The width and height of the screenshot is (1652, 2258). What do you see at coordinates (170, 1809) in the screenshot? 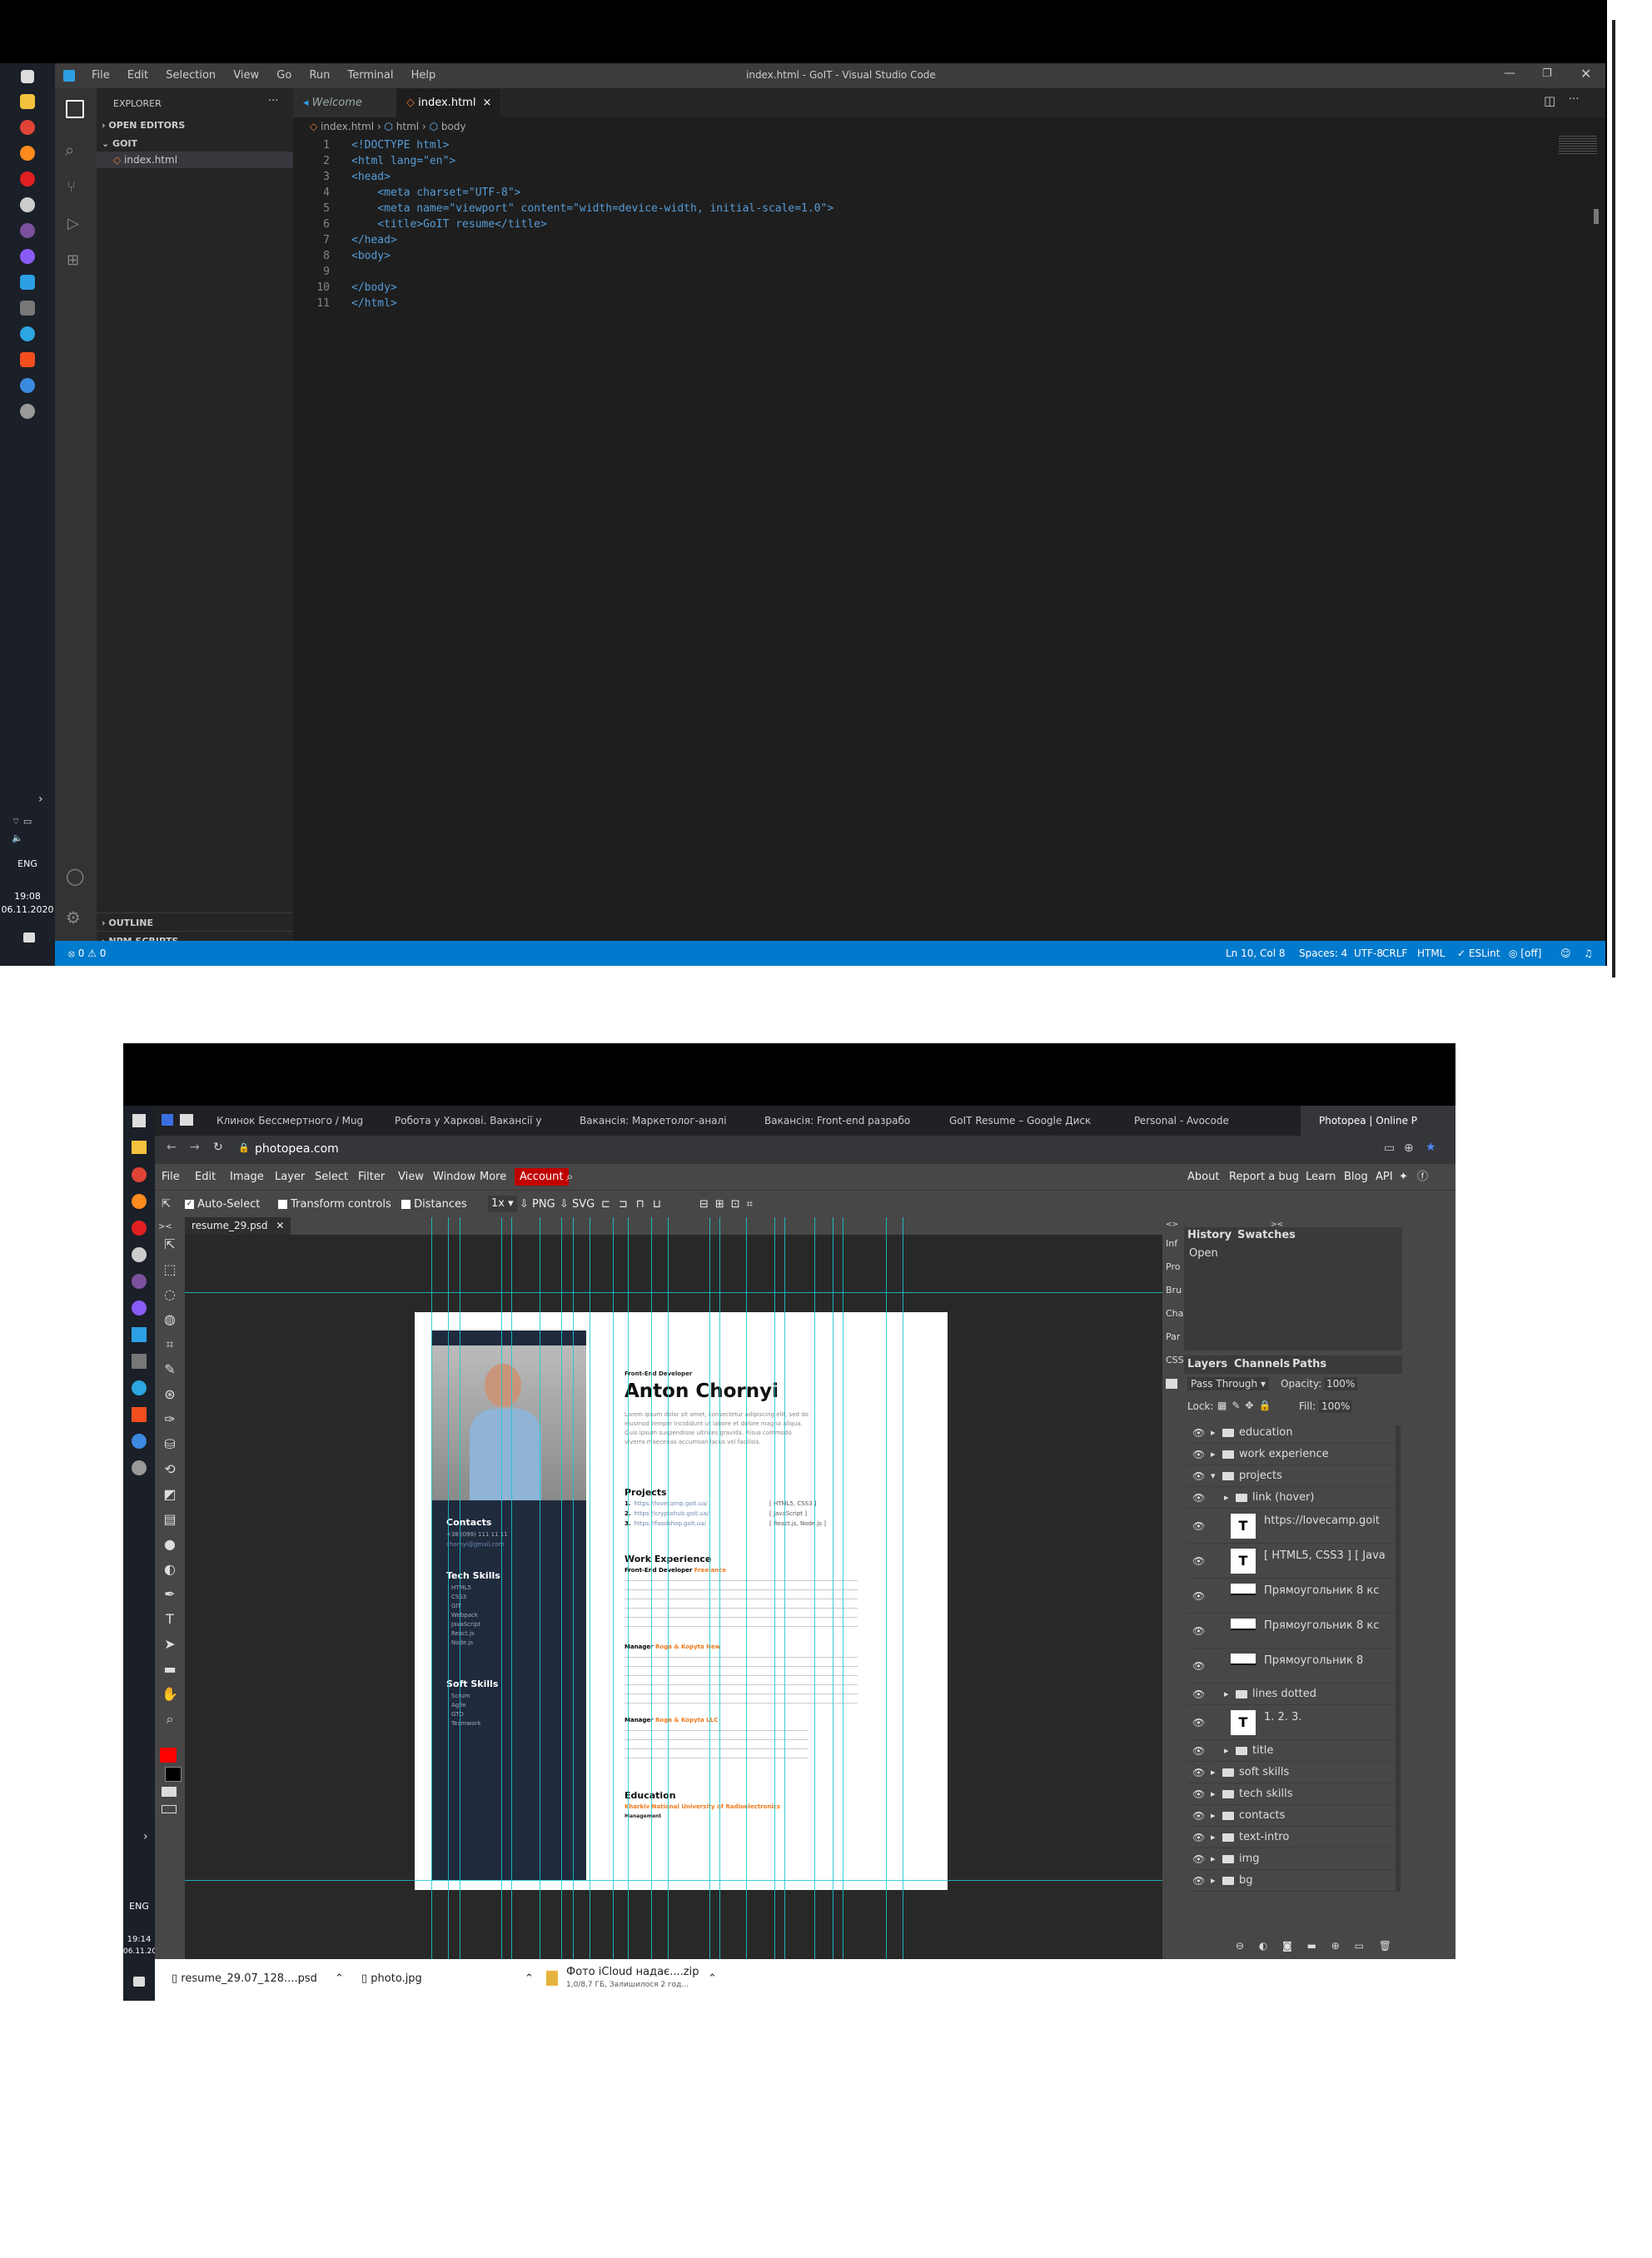
I see `screen-mode-icon` at bounding box center [170, 1809].